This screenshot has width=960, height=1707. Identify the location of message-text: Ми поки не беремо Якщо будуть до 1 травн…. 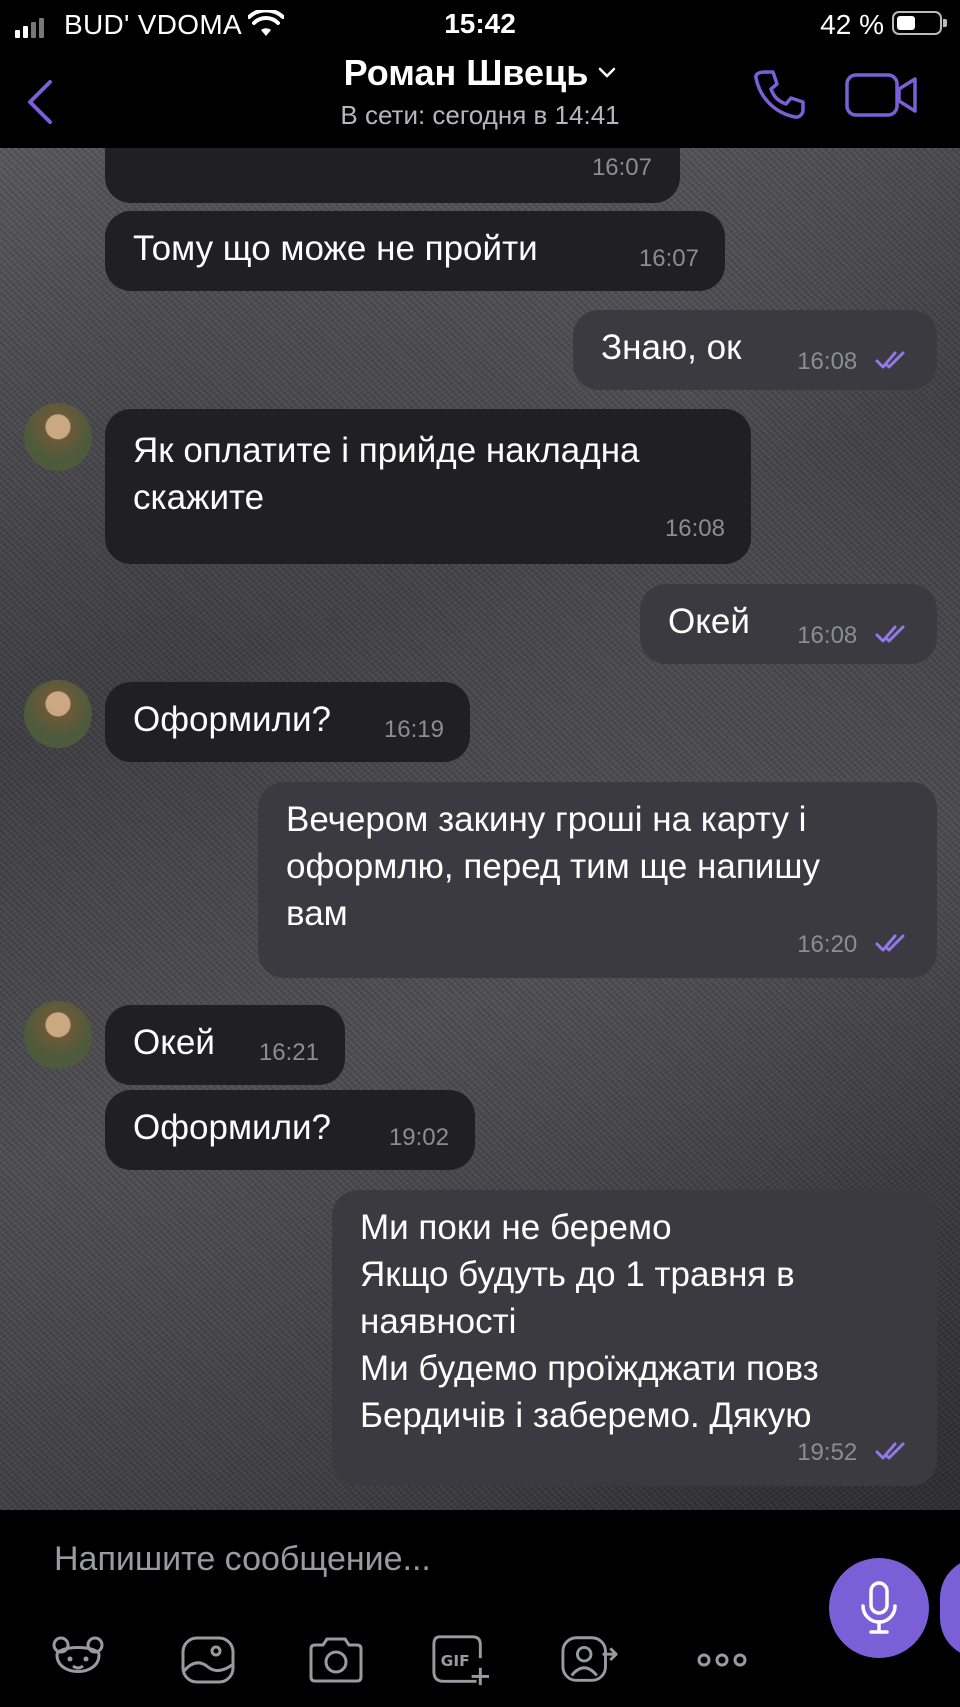
(589, 1321).